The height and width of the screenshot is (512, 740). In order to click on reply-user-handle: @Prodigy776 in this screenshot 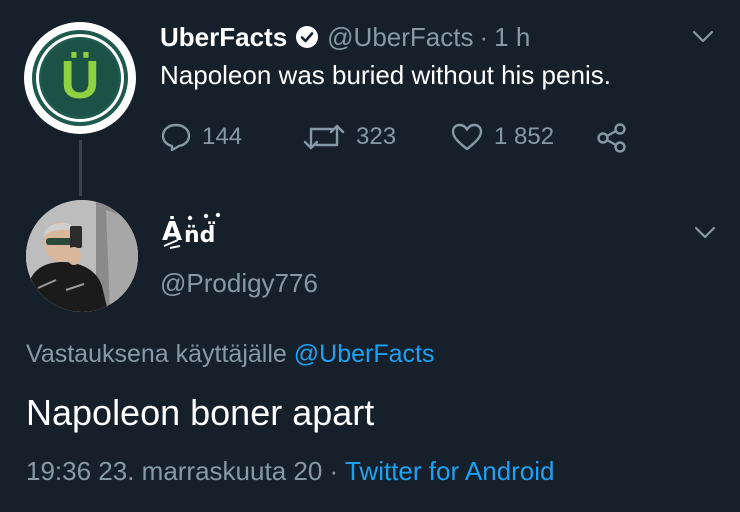, I will do `click(239, 283)`.